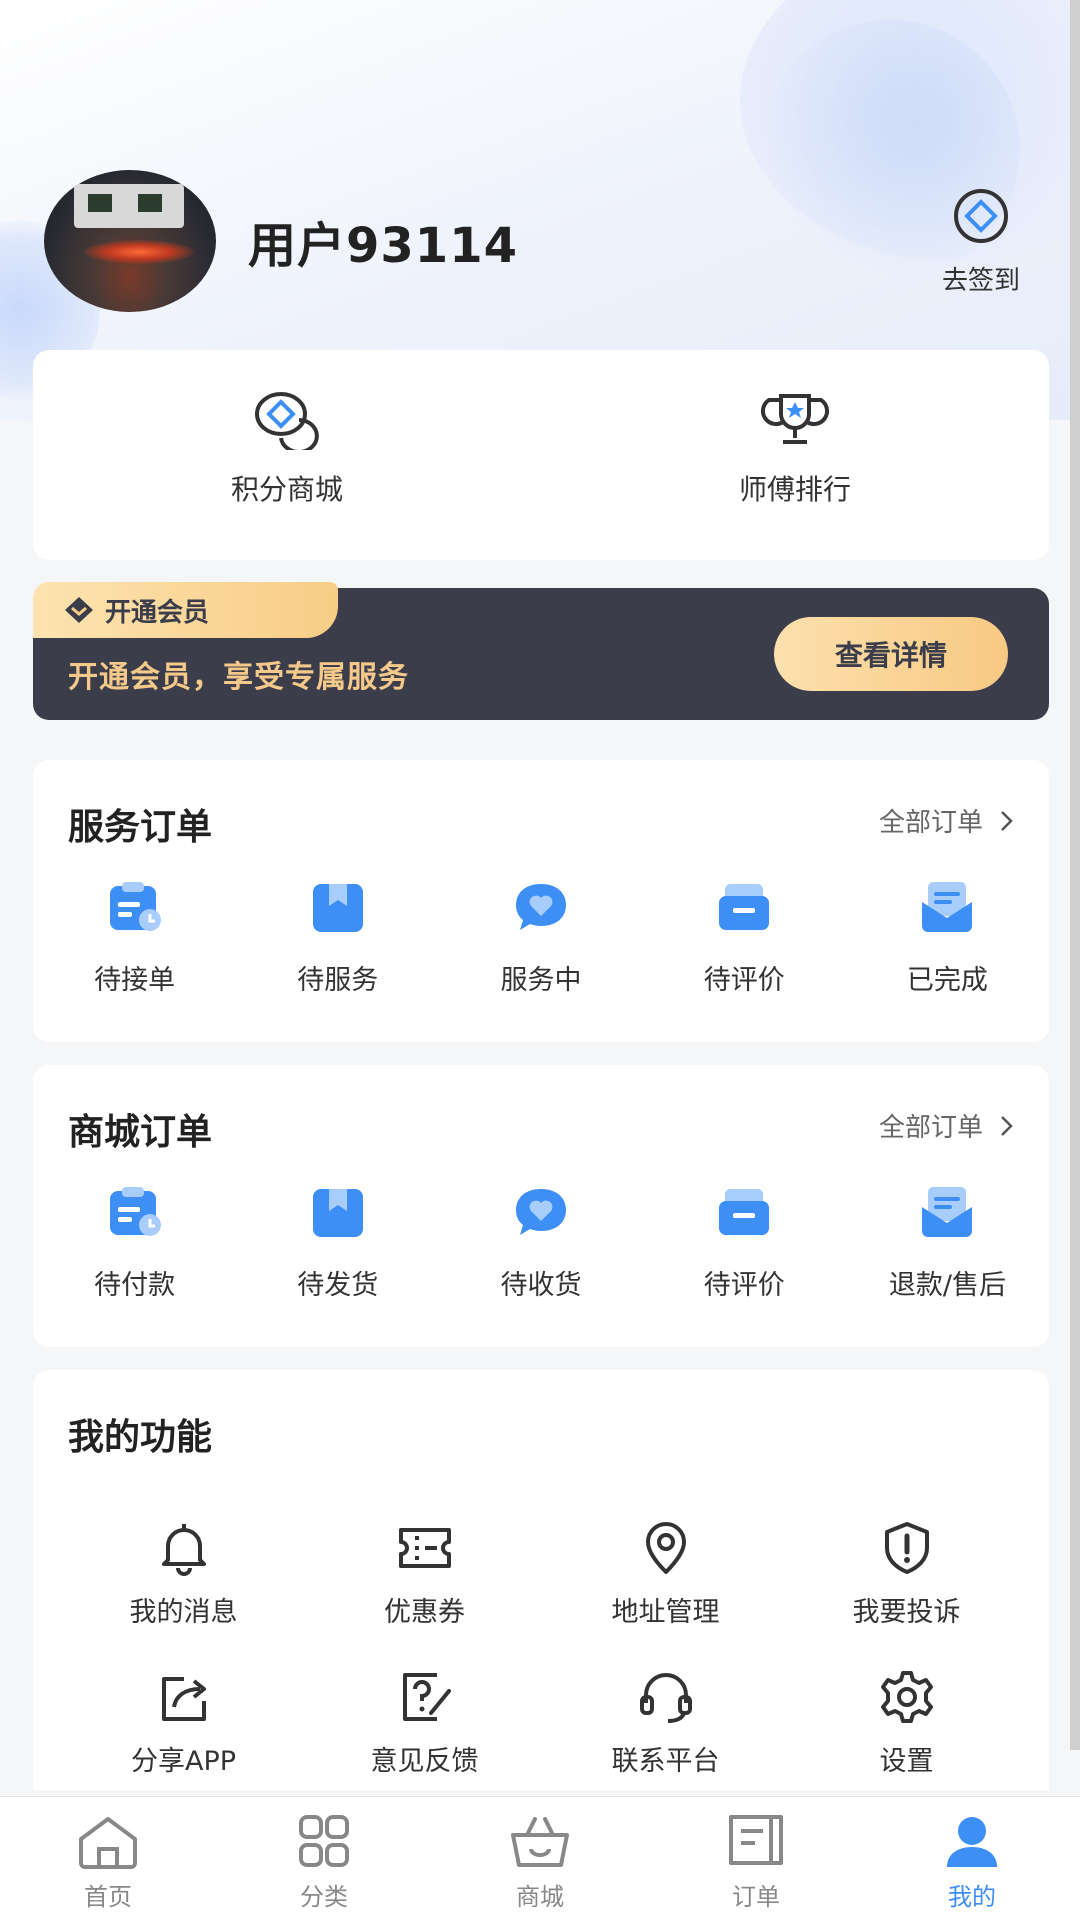 Image resolution: width=1080 pixels, height=1920 pixels. I want to click on service-all-orders-link: 全部订单, so click(949, 820).